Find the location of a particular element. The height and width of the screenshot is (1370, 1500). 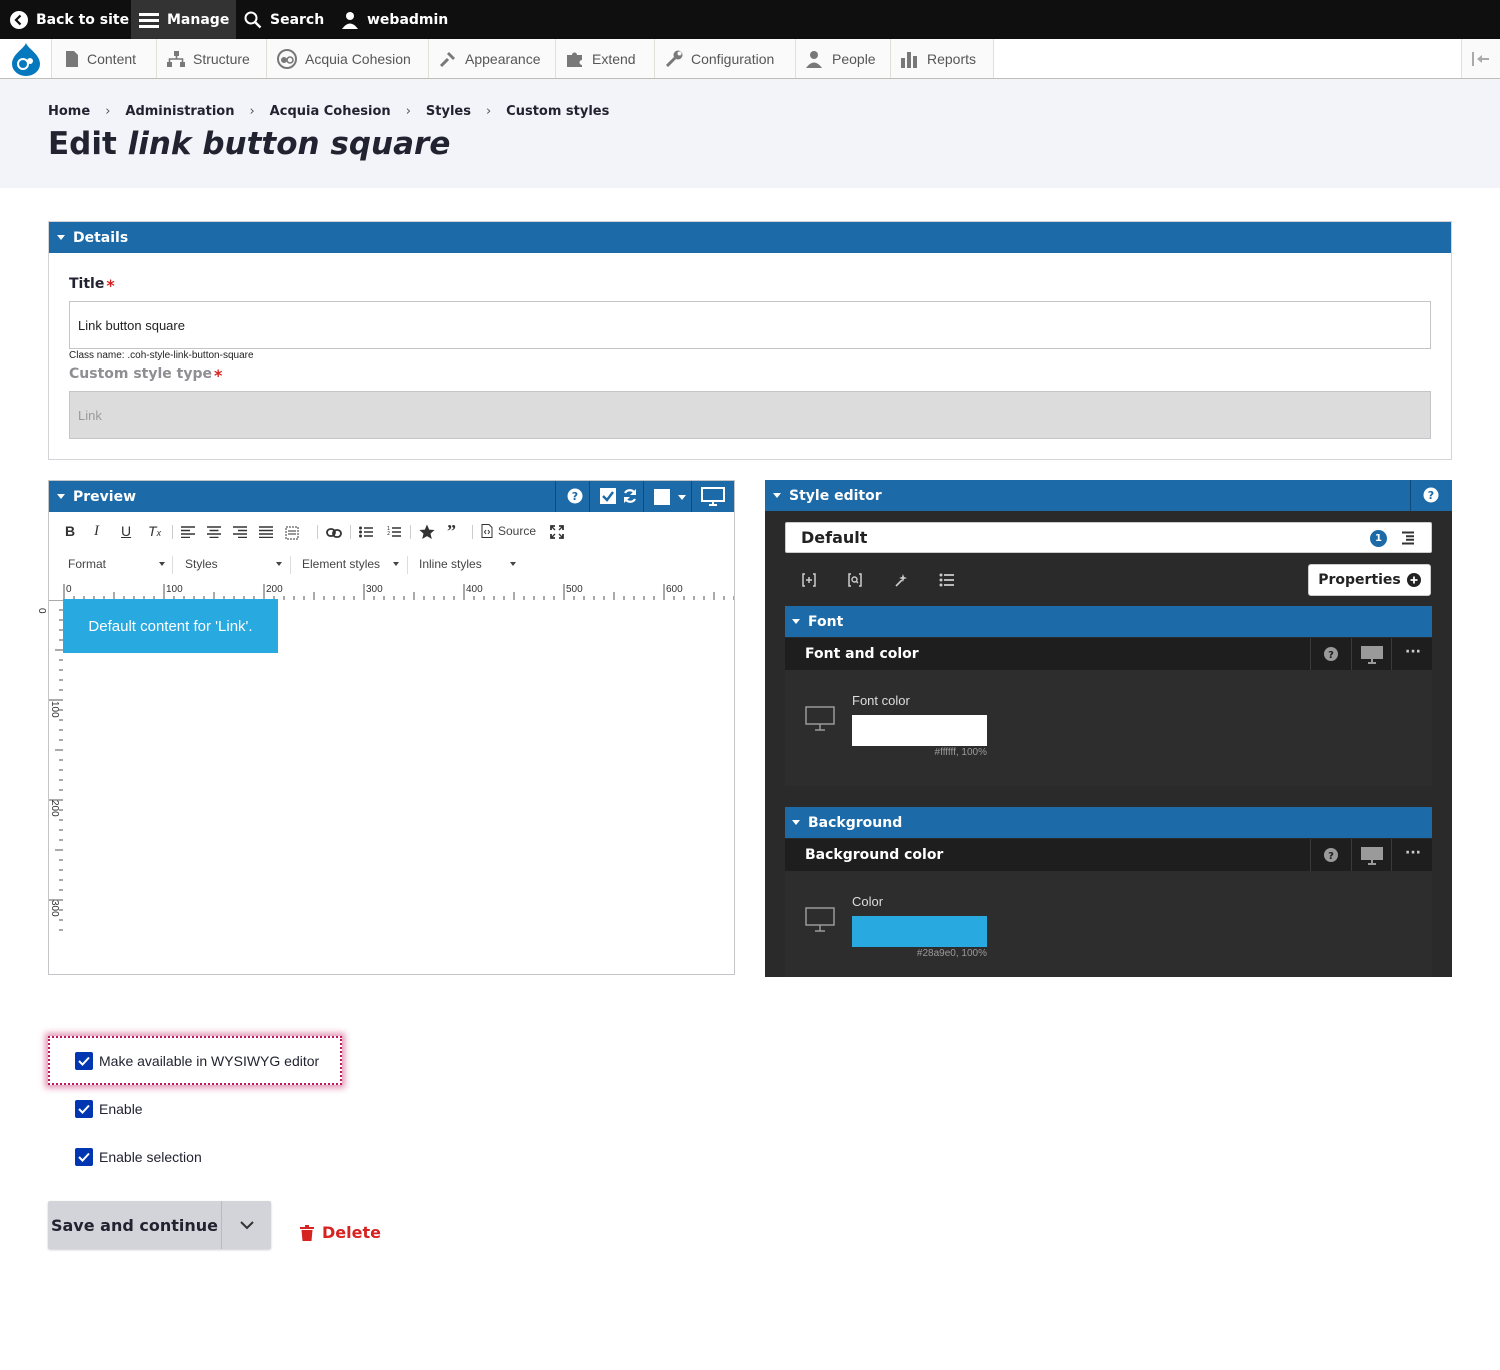

enable-label: Enable is located at coordinates (121, 1109).